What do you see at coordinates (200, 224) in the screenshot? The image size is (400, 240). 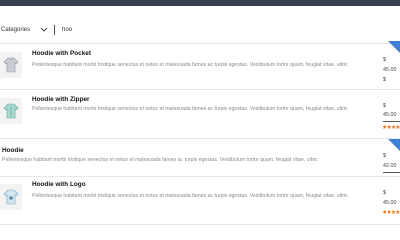 I see `divider` at bounding box center [200, 224].